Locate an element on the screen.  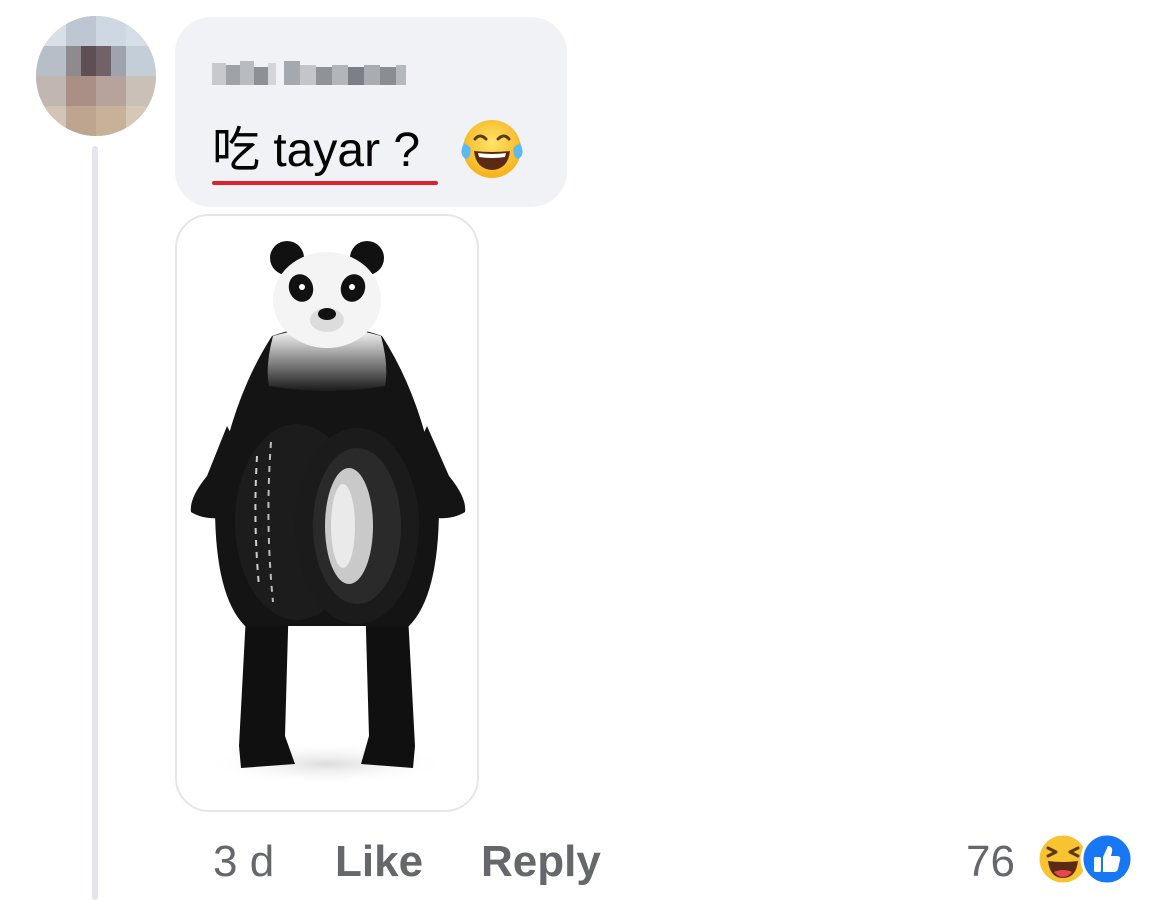
commenter-avatar is located at coordinates (96, 76).